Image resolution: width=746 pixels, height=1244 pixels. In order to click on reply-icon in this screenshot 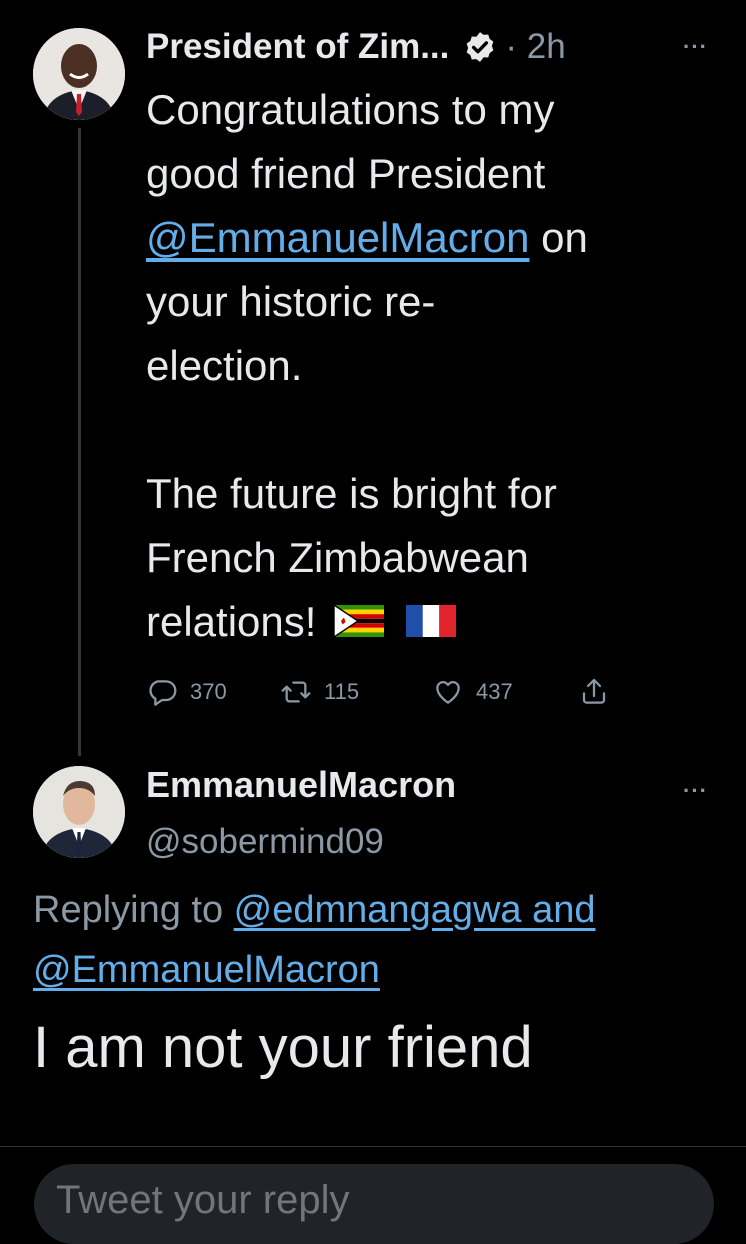, I will do `click(163, 693)`.